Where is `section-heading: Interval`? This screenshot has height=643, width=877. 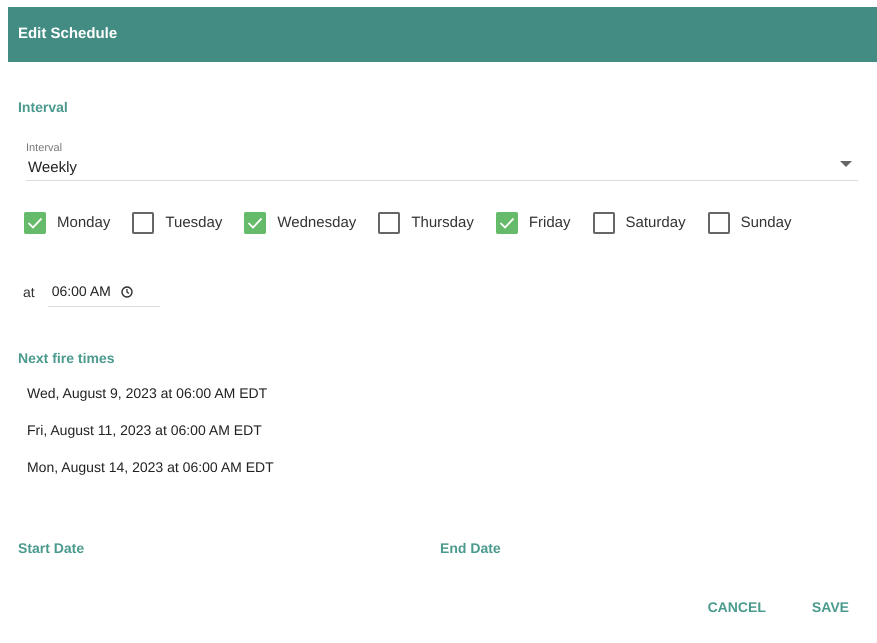
section-heading: Interval is located at coordinates (43, 107).